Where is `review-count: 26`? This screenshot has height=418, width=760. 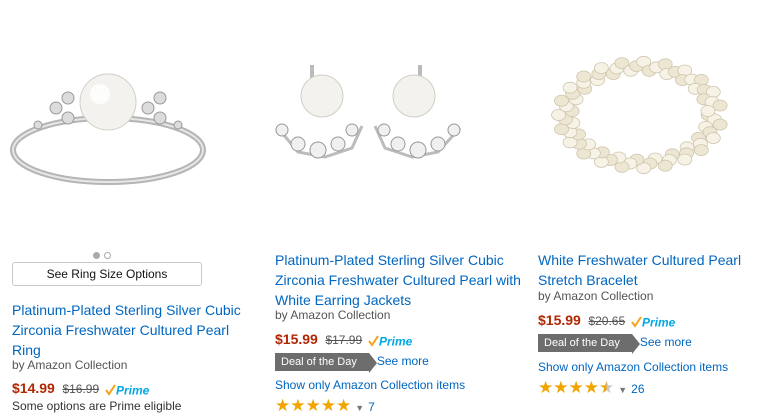 review-count: 26 is located at coordinates (637, 389).